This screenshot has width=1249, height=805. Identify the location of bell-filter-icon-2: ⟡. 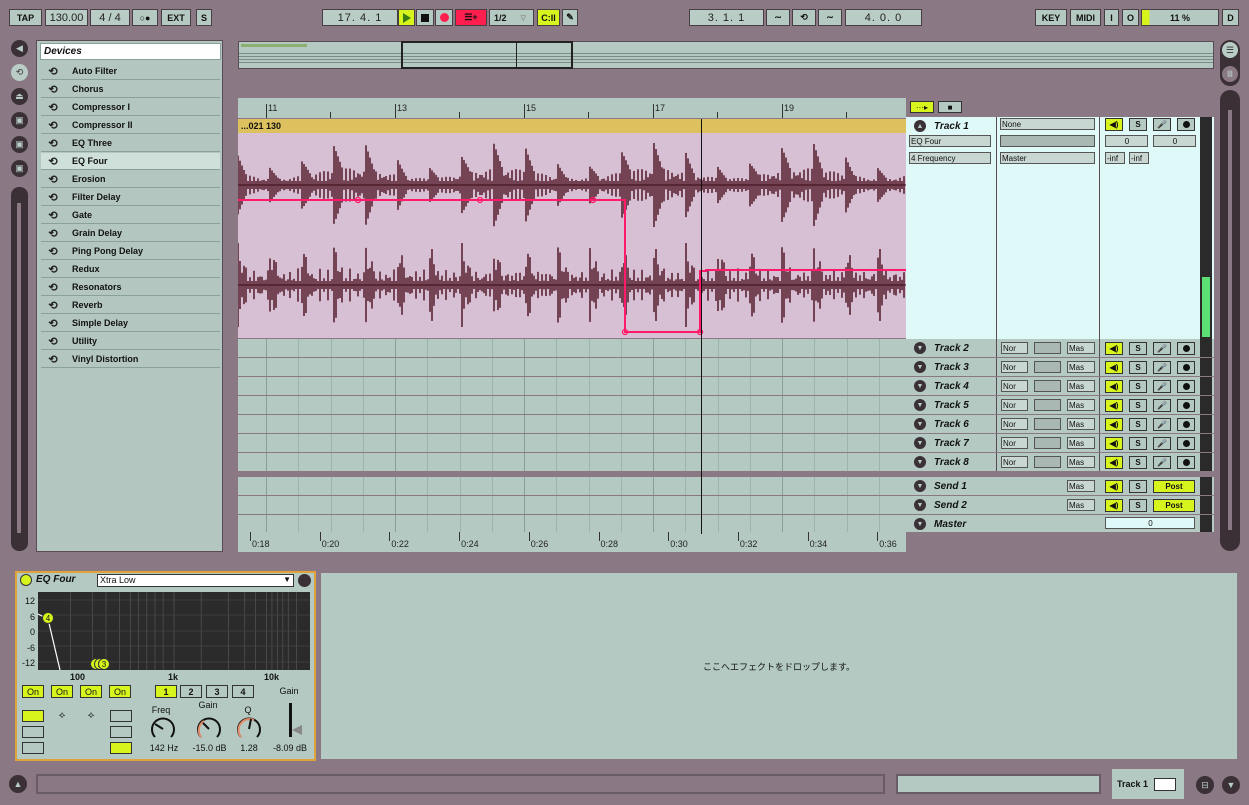
(62, 716).